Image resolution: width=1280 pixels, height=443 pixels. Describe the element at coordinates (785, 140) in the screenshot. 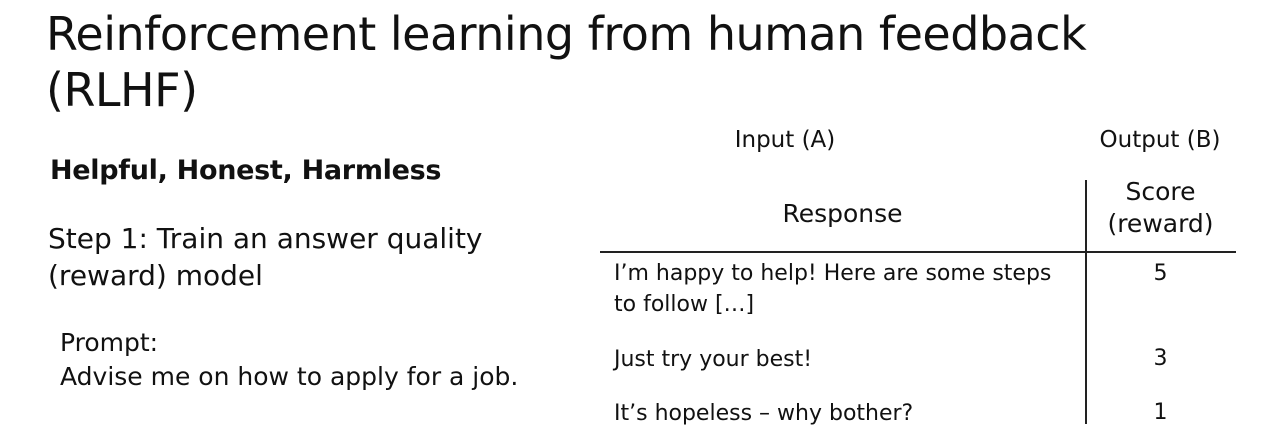

I see `input-a-label: Input (A)` at that location.